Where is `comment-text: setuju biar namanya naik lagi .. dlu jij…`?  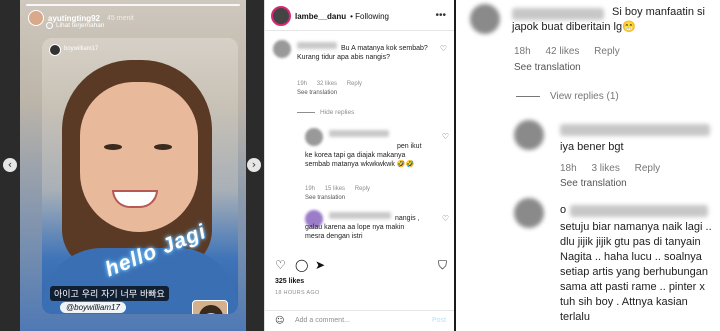
comment-text: setuju biar namanya naik lagi .. dlu jij… is located at coordinates (636, 272).